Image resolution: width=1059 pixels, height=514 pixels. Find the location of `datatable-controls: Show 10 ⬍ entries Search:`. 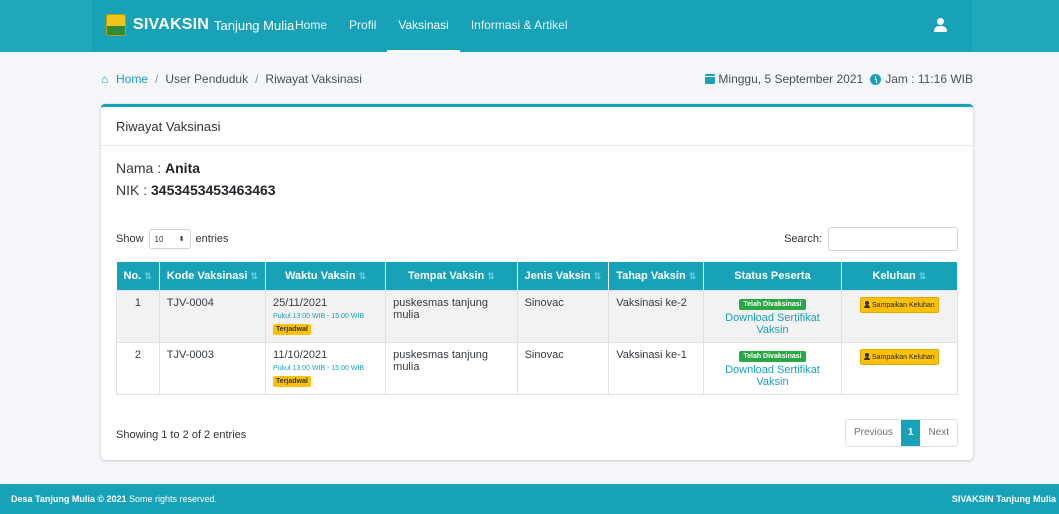

datatable-controls: Show 10 ⬍ entries Search: is located at coordinates (537, 240).